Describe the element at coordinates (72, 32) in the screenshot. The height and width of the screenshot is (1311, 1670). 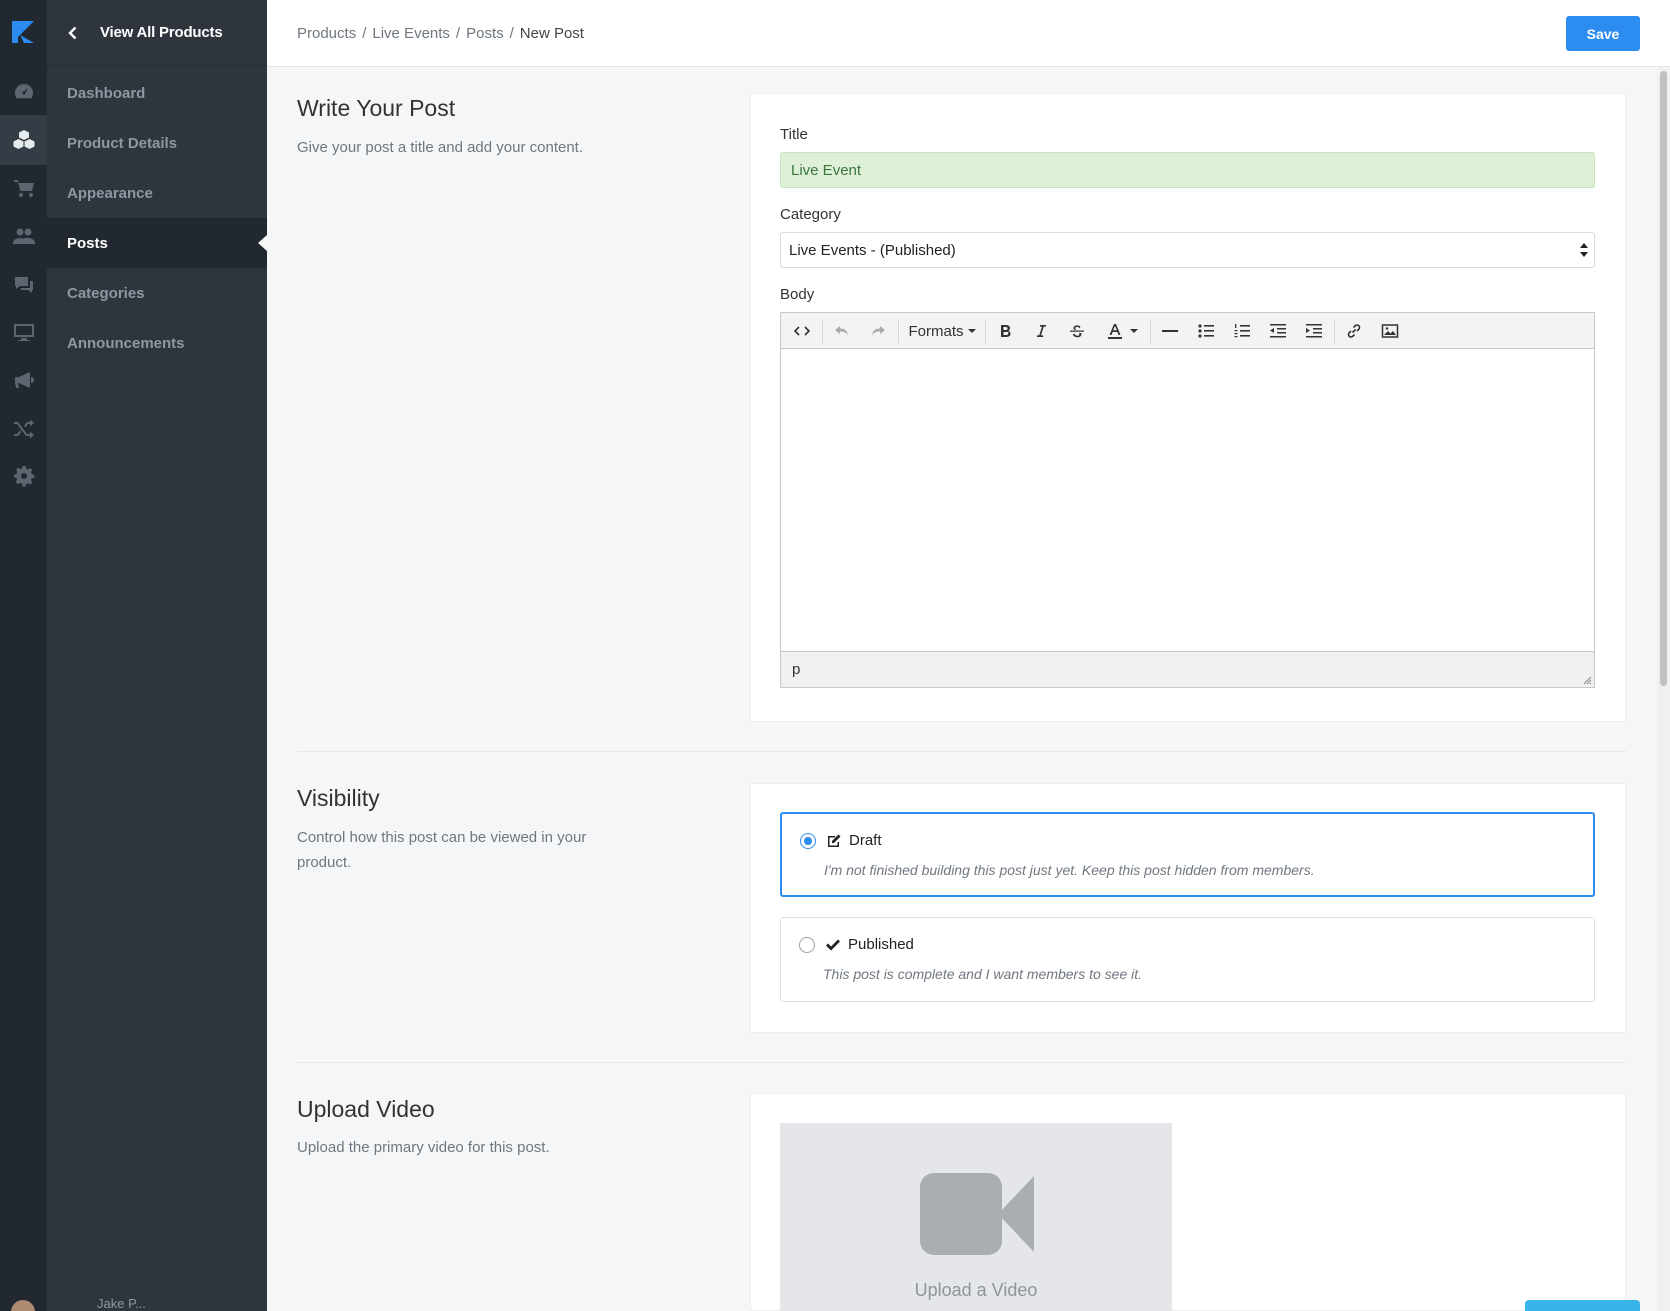
I see `chevron-left-icon` at that location.